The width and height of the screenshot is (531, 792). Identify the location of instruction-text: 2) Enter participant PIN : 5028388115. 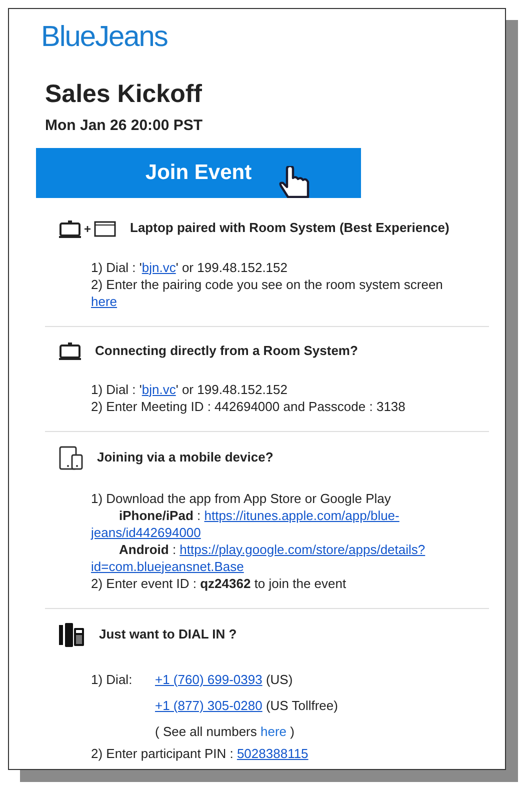
(200, 753).